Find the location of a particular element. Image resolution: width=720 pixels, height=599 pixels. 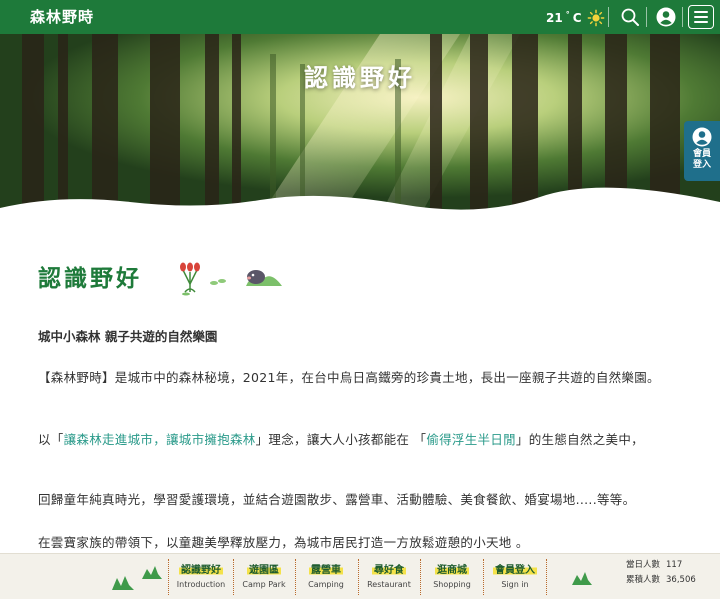

nav-label-en: Shopping is located at coordinates (452, 584).